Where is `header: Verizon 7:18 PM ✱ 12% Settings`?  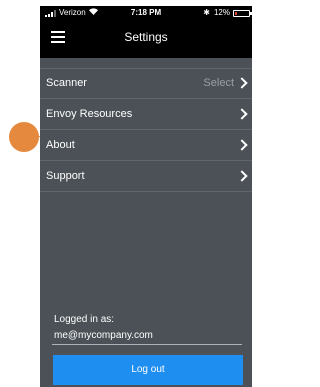 header: Verizon 7:18 PM ✱ 12% Settings is located at coordinates (146, 32).